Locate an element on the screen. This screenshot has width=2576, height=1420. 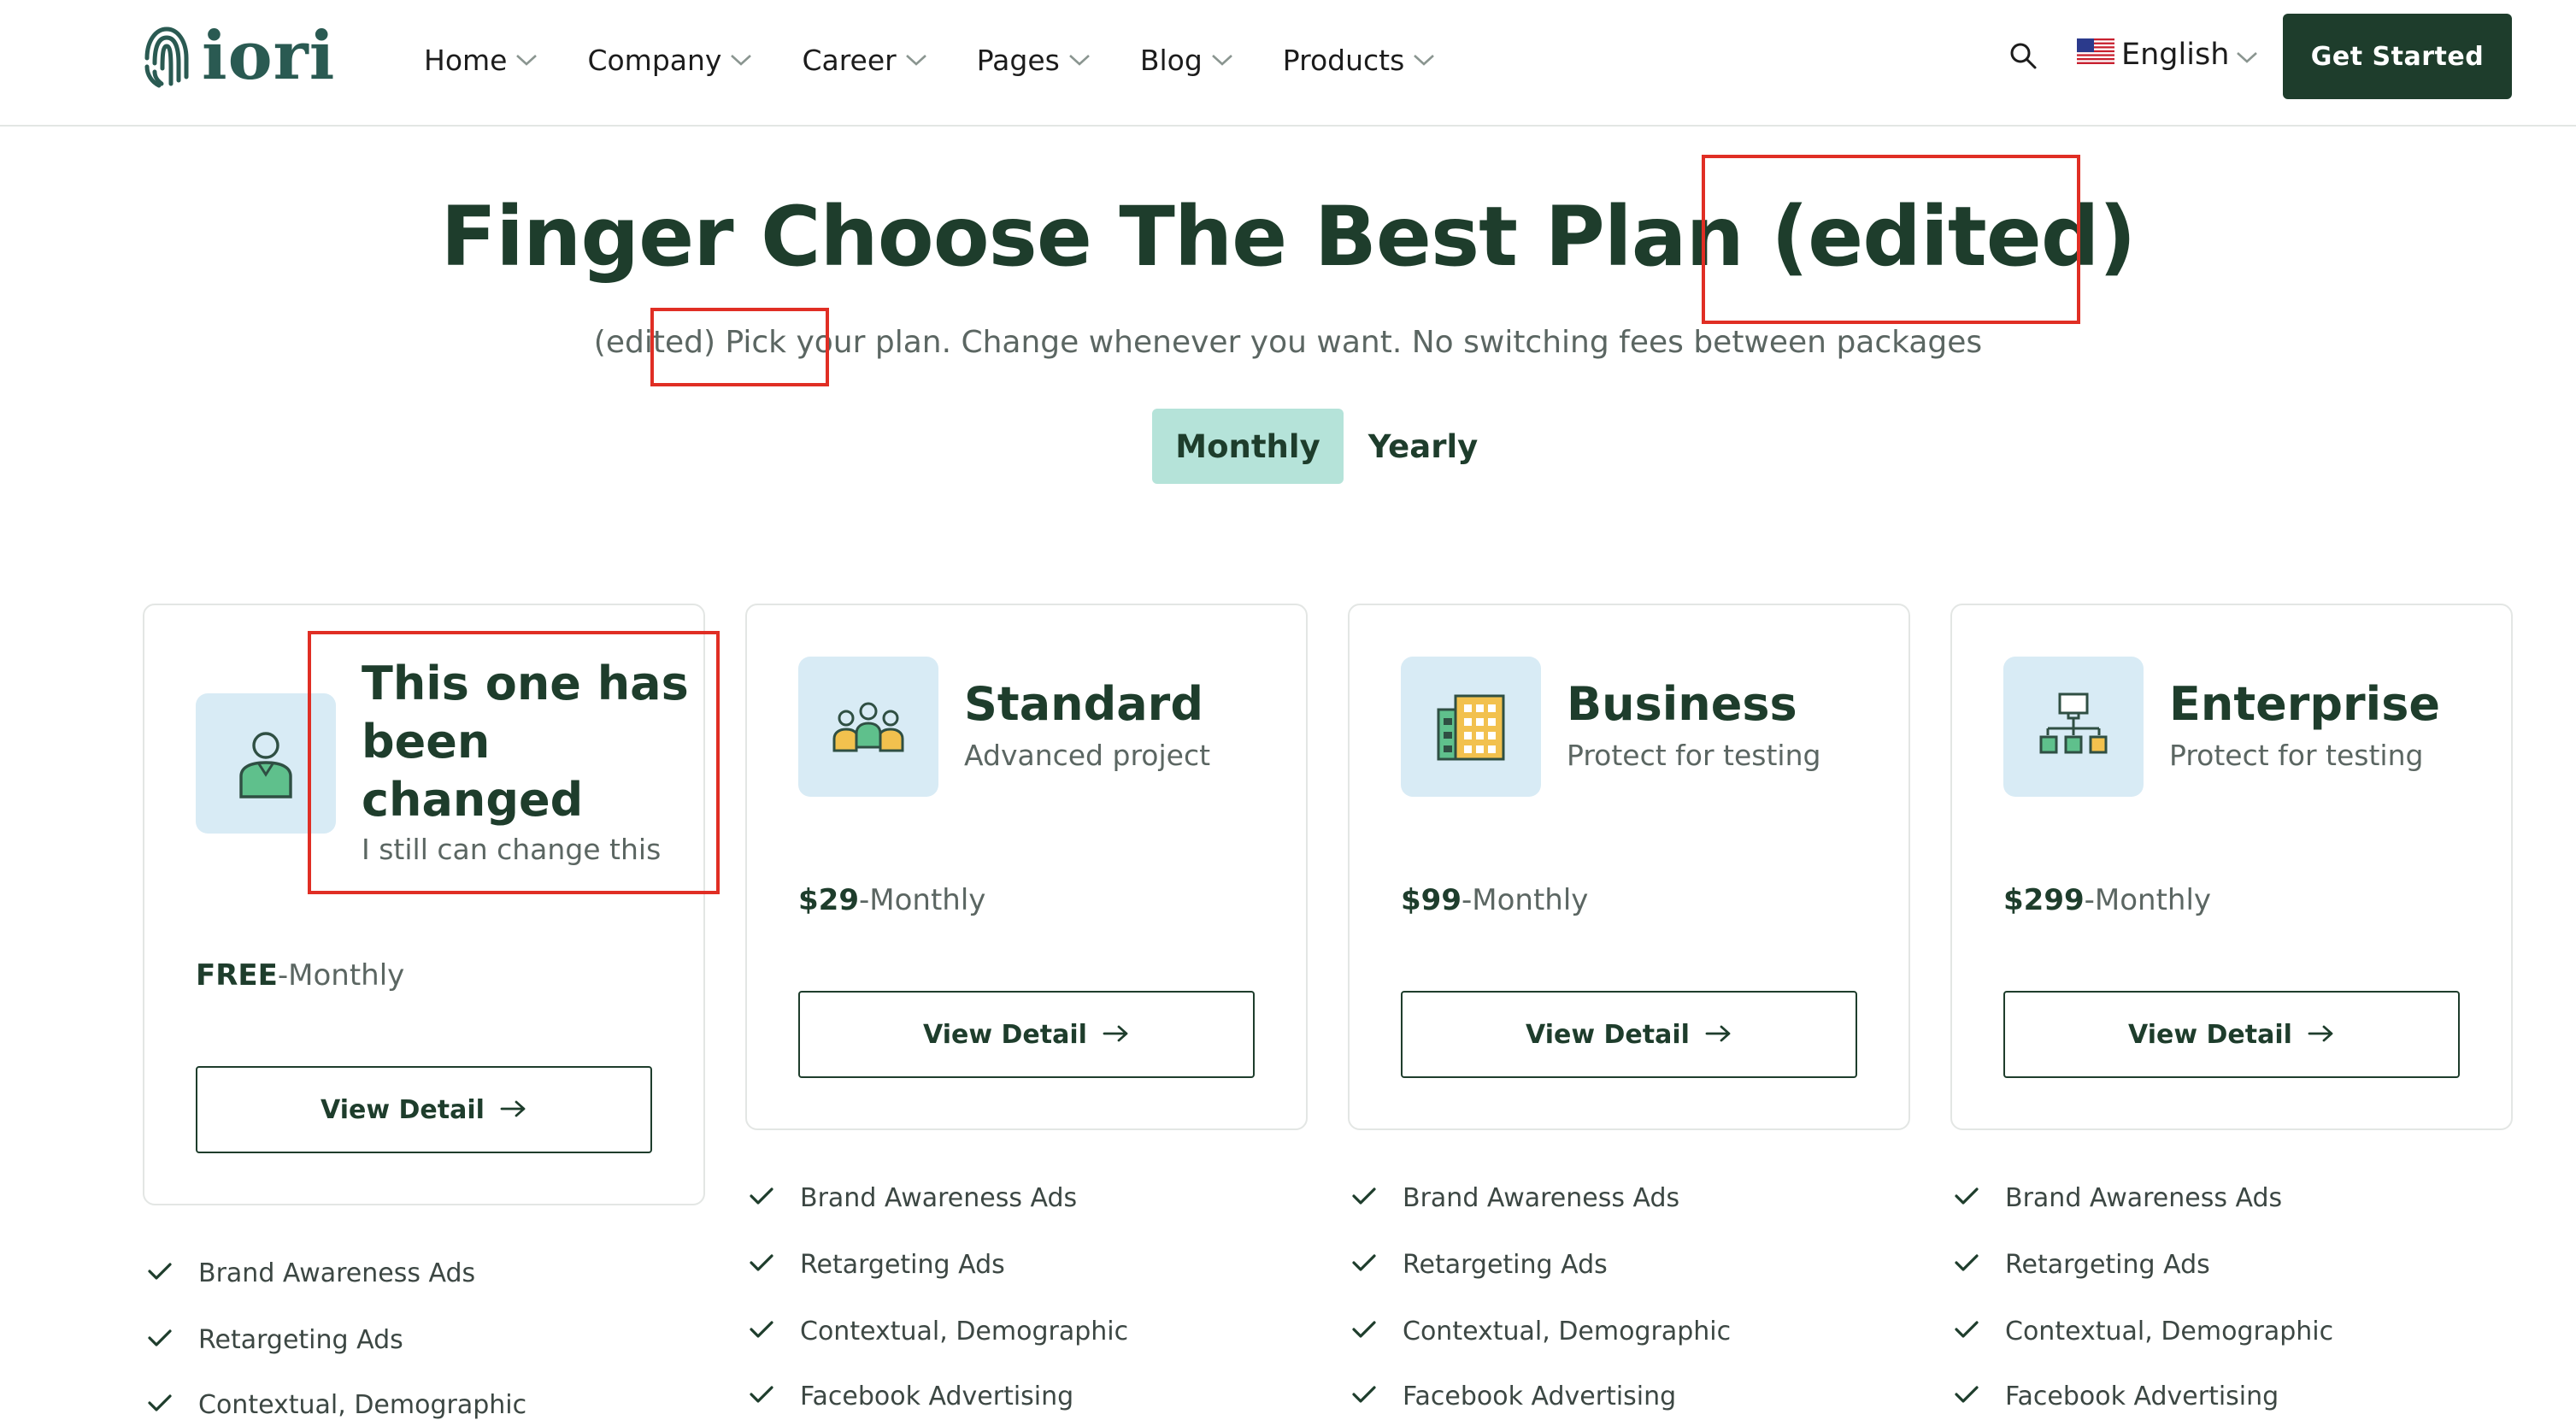
plan-price: $299-Monthly is located at coordinates (2107, 900).